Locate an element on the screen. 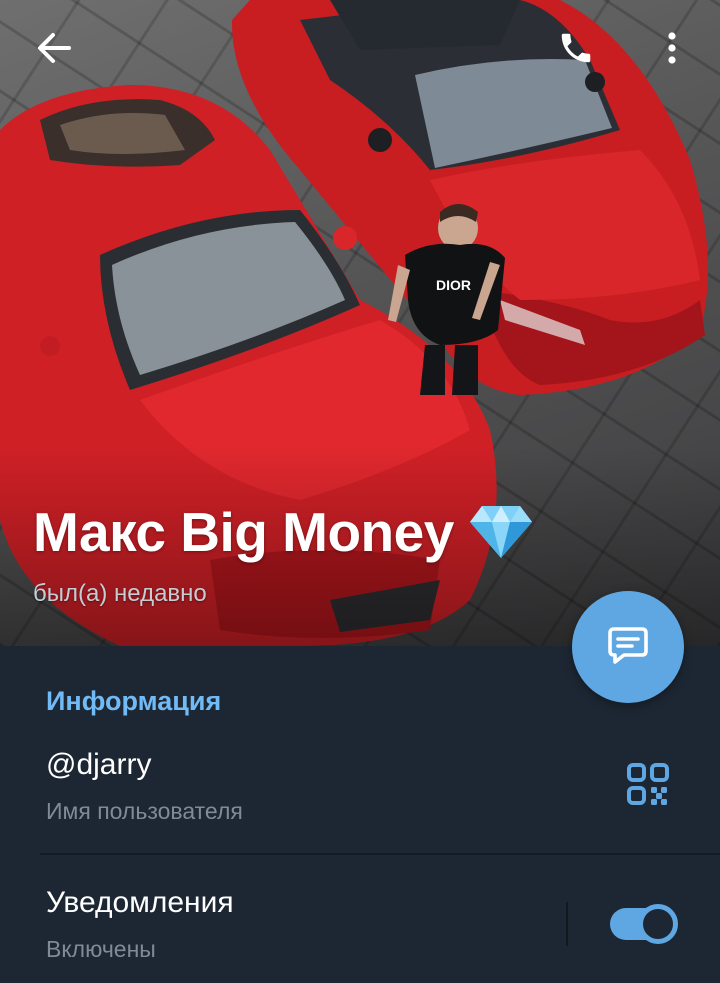 The image size is (720, 983). divider is located at coordinates (380, 854).